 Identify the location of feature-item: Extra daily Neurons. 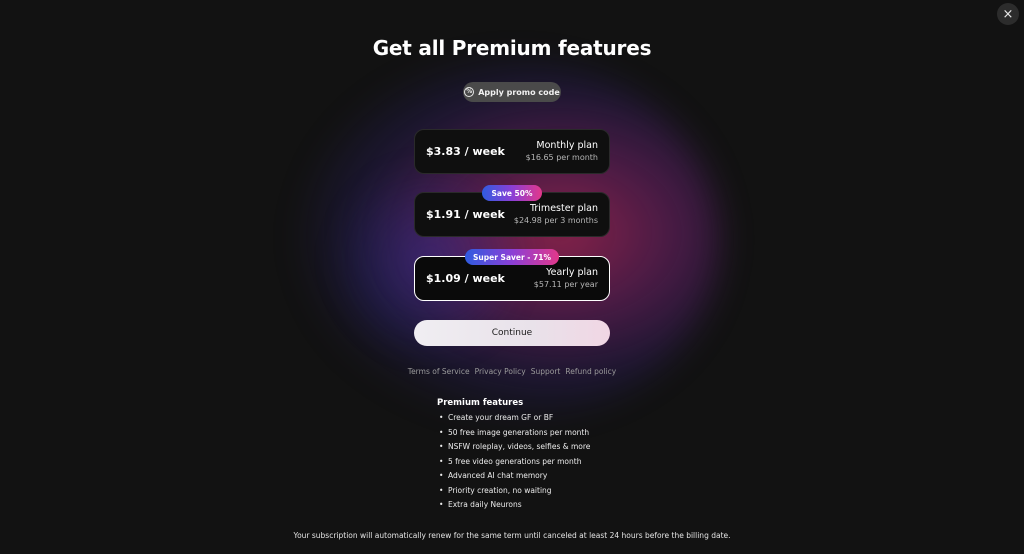
(547, 505).